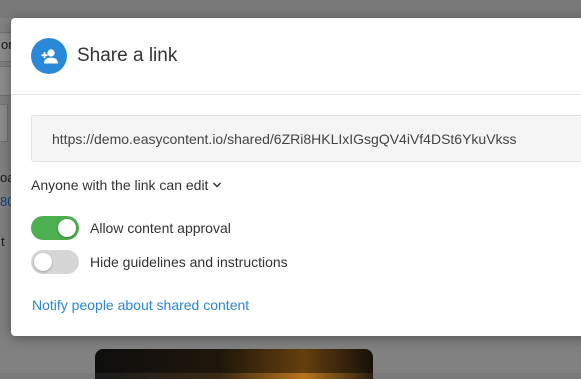  I want to click on dialog-title: Share a link, so click(127, 55).